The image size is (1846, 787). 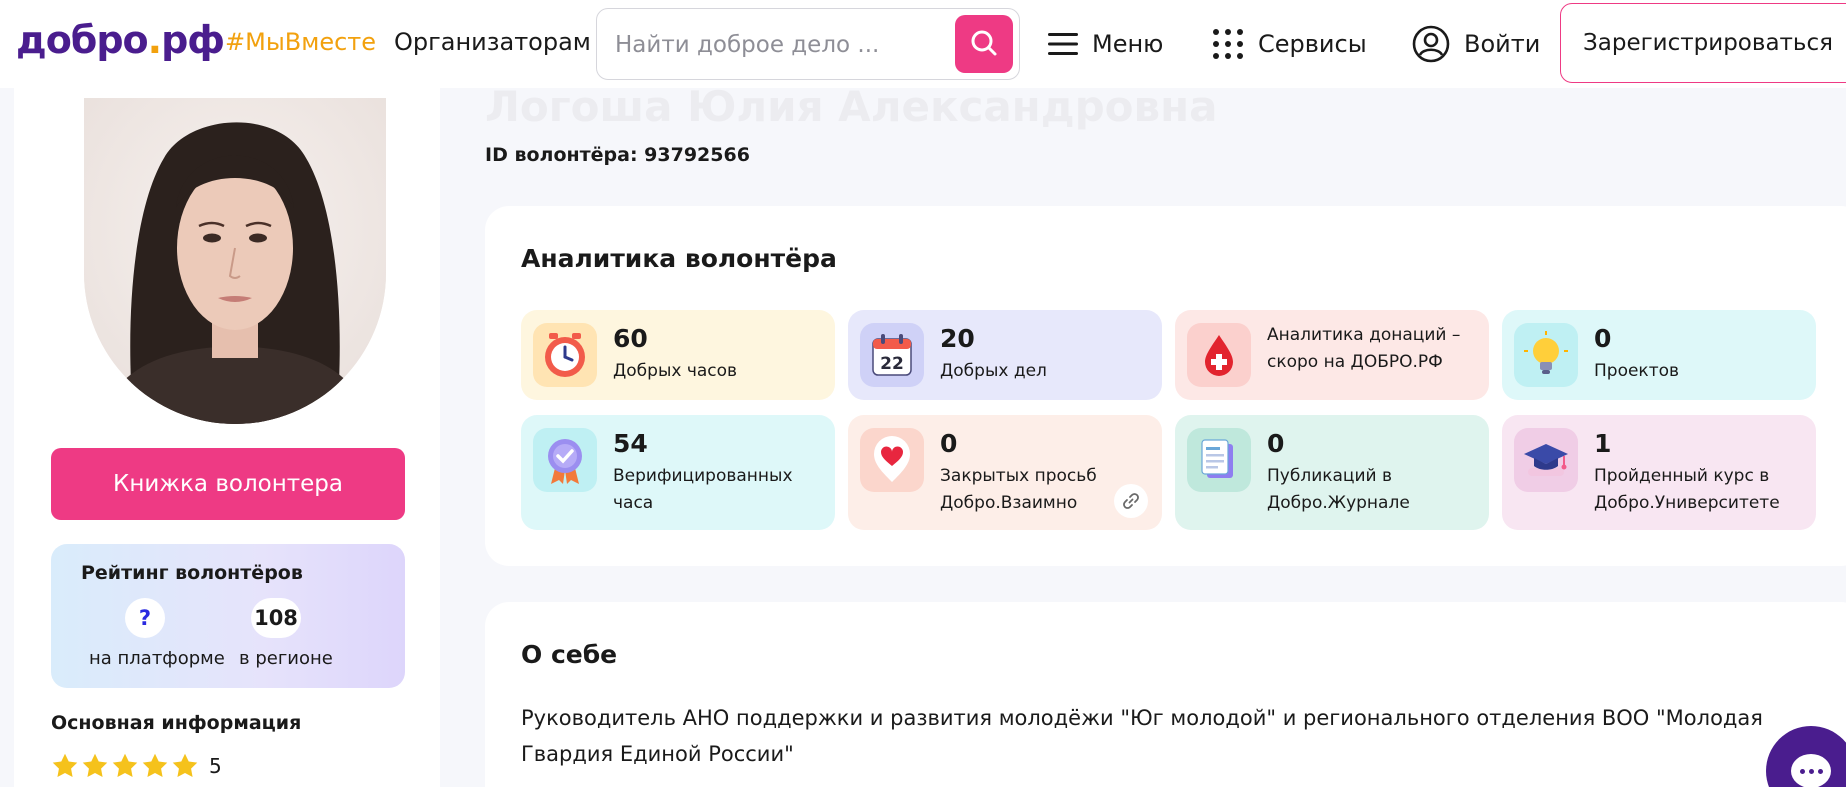 I want to click on verified-hours-value: 54, so click(x=630, y=443).